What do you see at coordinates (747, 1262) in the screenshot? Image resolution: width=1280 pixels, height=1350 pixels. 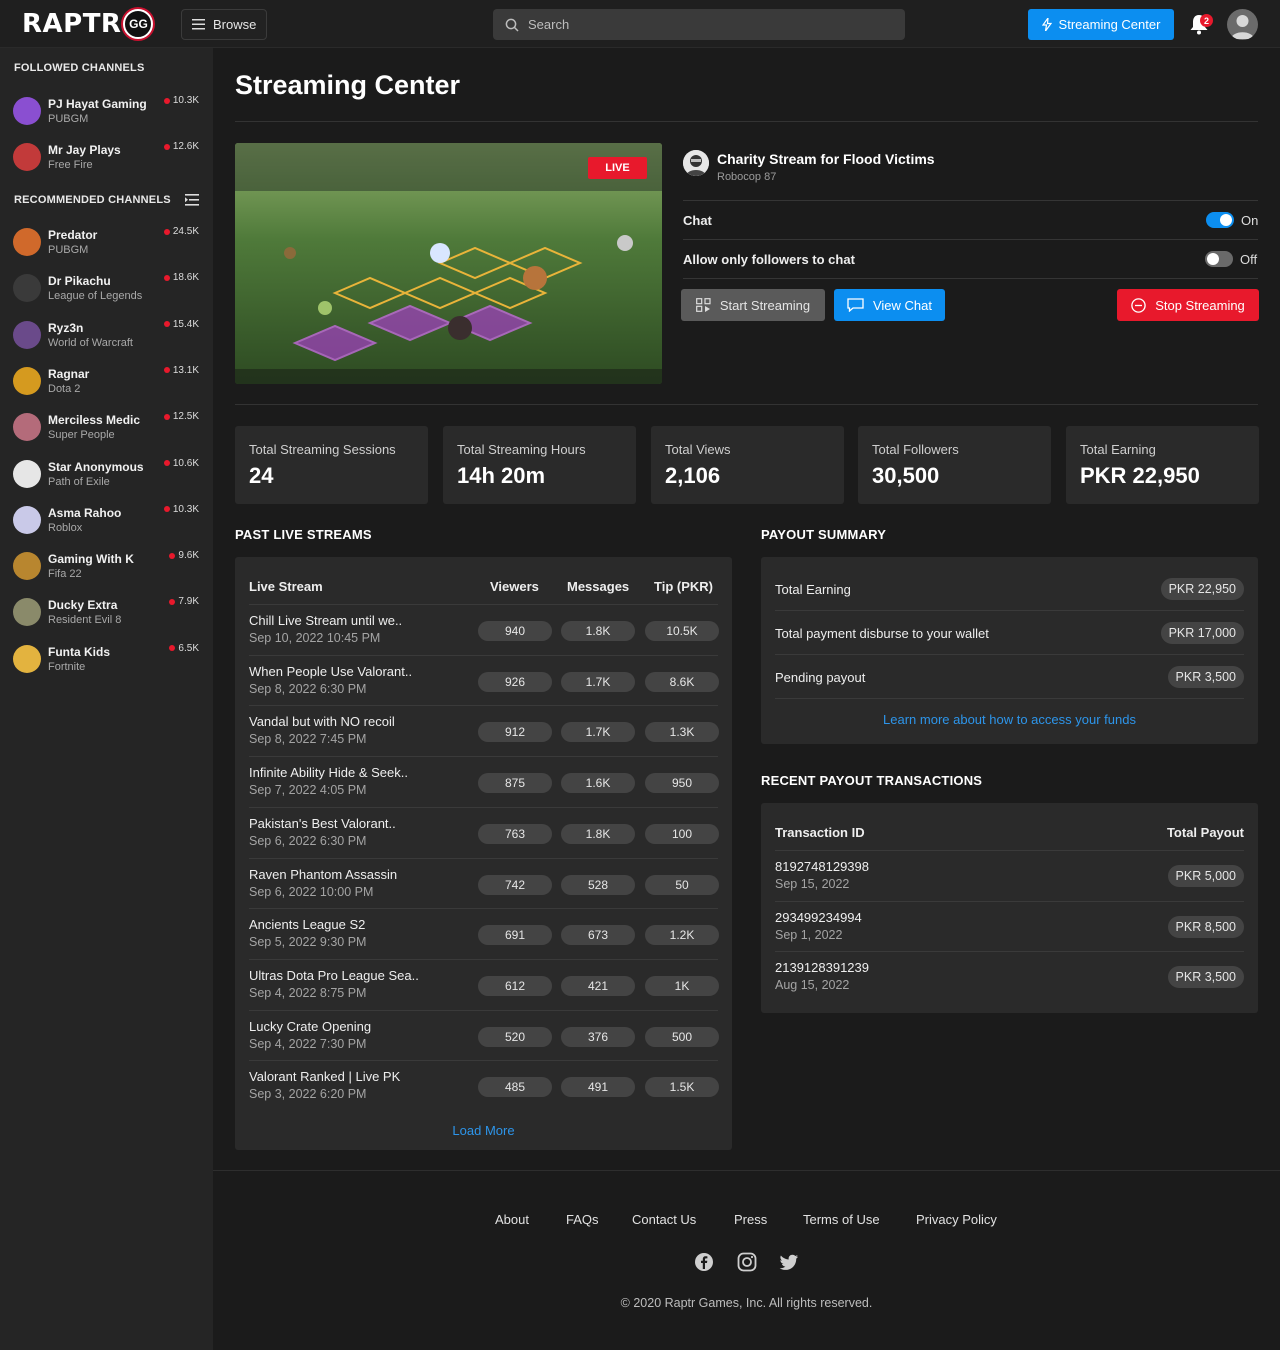 I see `instagram-icon` at bounding box center [747, 1262].